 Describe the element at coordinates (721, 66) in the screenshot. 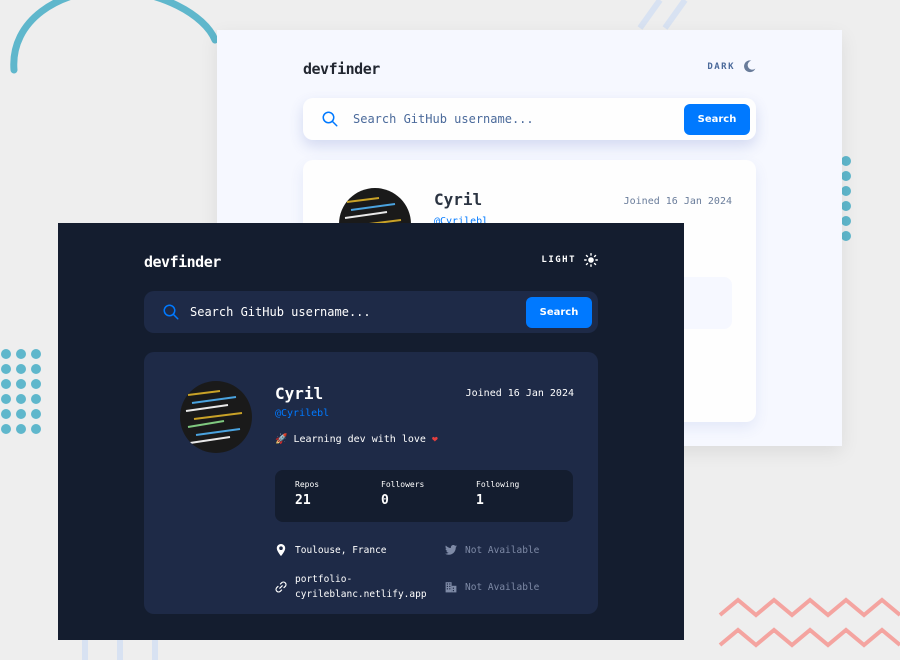

I see `theme-toggle-label: DARK` at that location.